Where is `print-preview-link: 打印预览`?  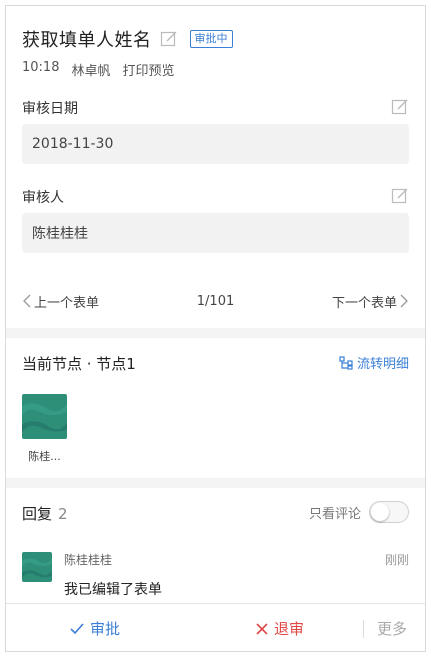 print-preview-link: 打印预览 is located at coordinates (148, 69).